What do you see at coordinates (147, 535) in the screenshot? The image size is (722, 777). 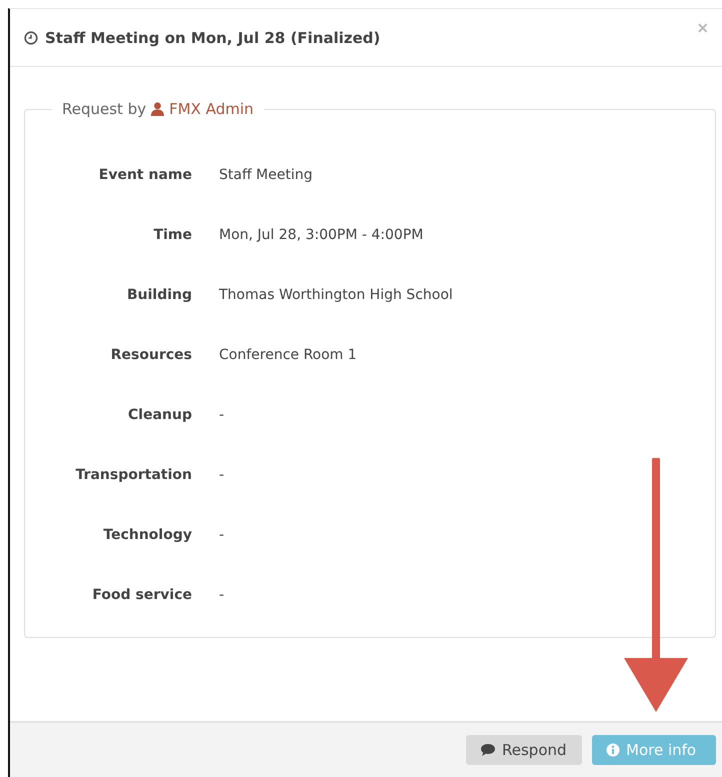 I see `field-label: Technology` at bounding box center [147, 535].